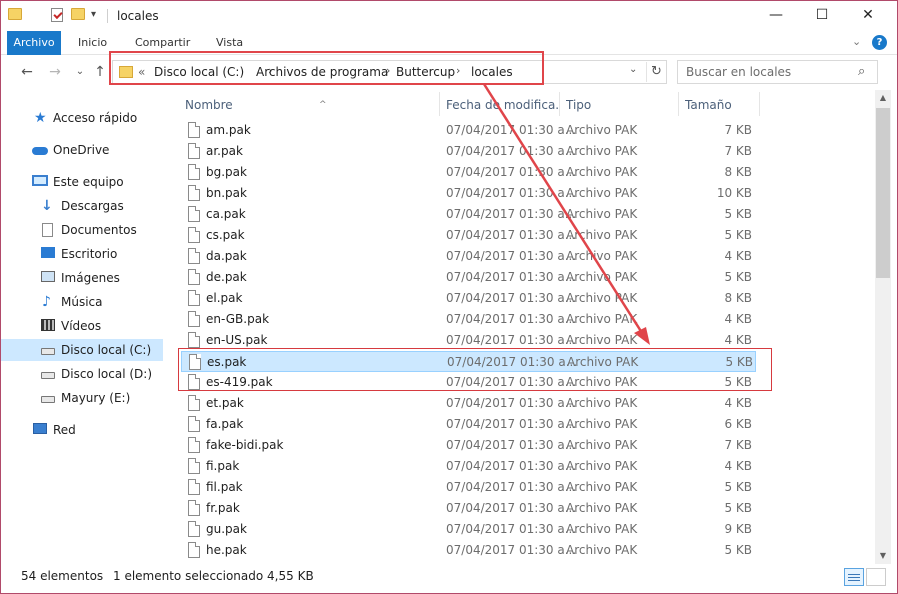 This screenshot has height=594, width=898. What do you see at coordinates (861, 71) in the screenshot?
I see `search-icon: ⌕` at bounding box center [861, 71].